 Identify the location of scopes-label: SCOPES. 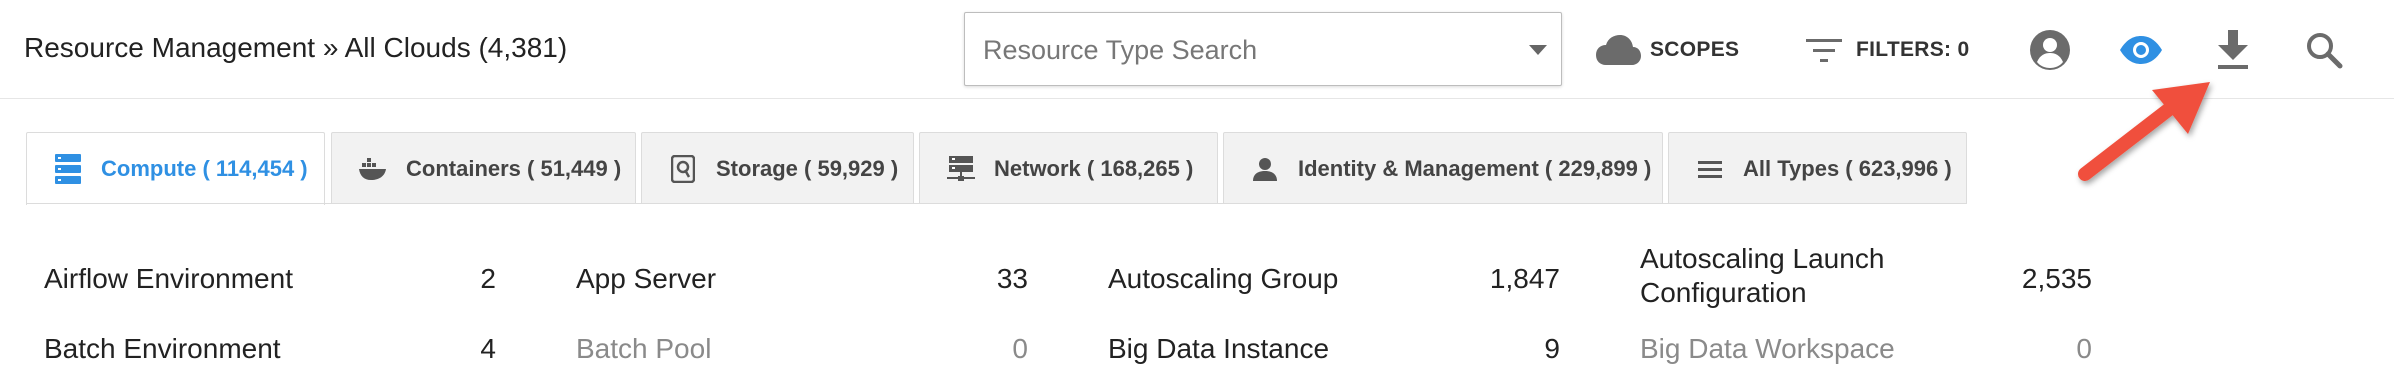
(1695, 49).